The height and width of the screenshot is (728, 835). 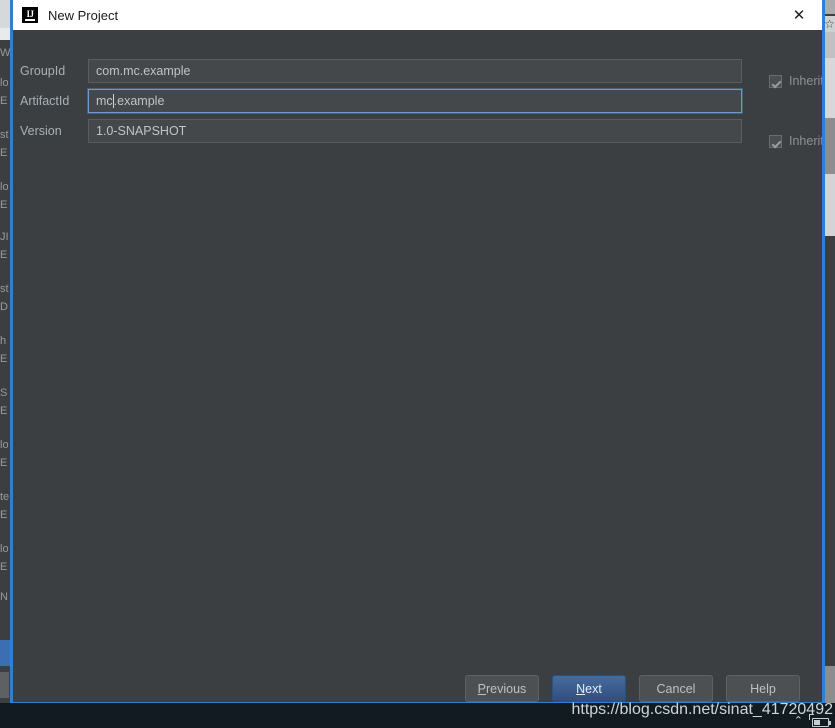 I want to click on help-label: Help, so click(x=763, y=688).